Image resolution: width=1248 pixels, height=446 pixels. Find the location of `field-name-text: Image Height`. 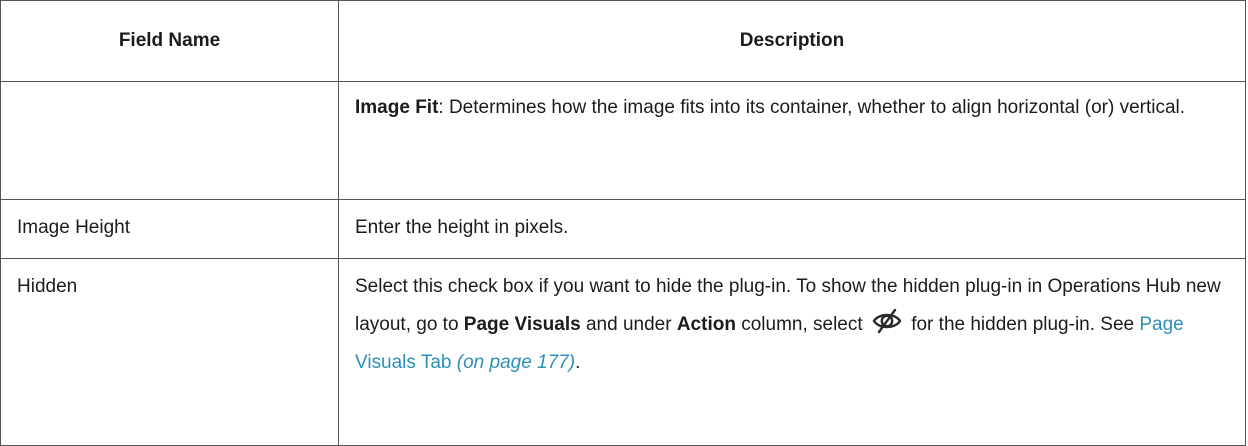

field-name-text: Image Height is located at coordinates (74, 227).